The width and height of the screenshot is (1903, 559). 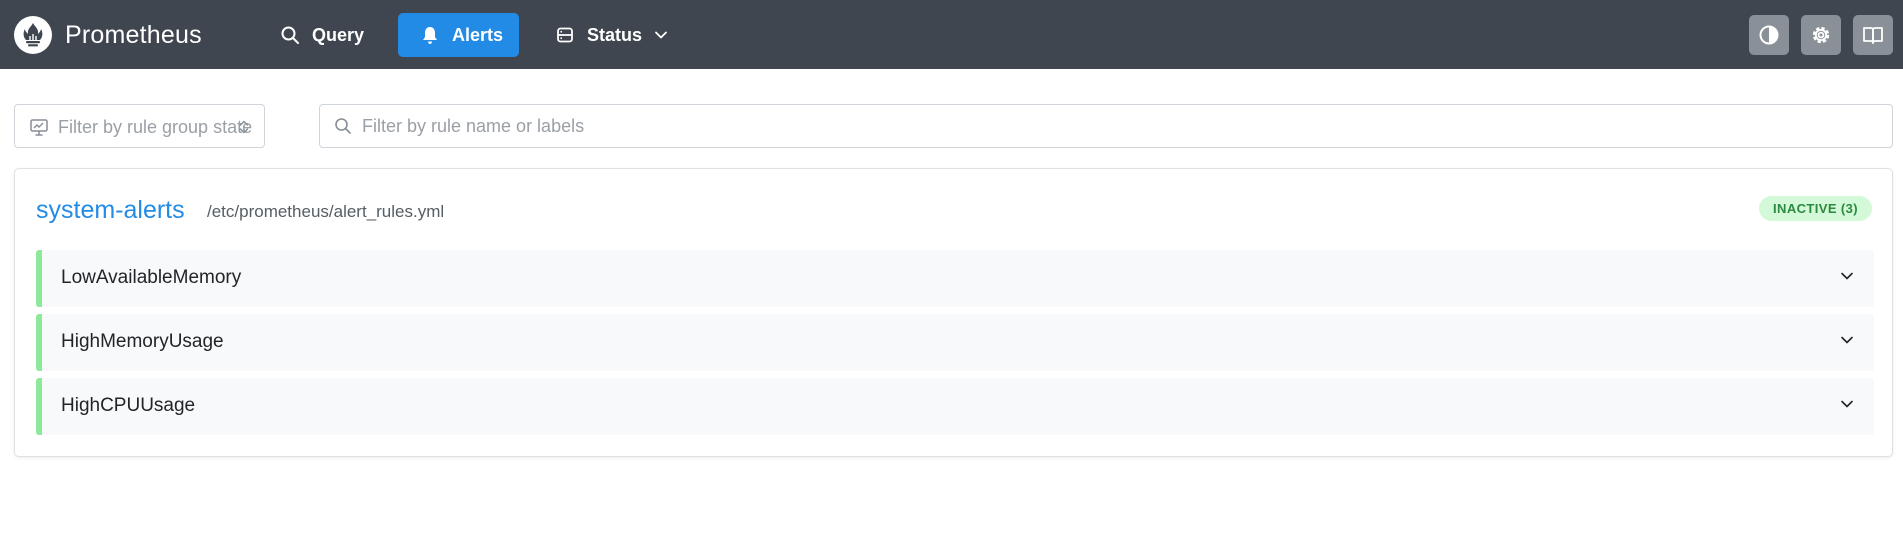 I want to click on rule-group-name: system-alerts, so click(x=110, y=210).